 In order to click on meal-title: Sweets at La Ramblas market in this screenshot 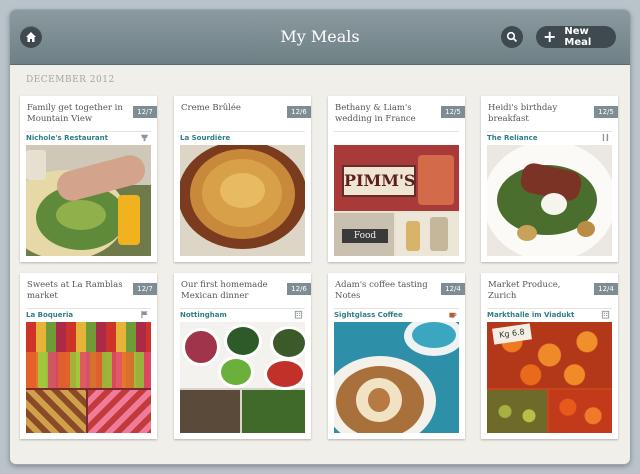, I will do `click(75, 290)`.